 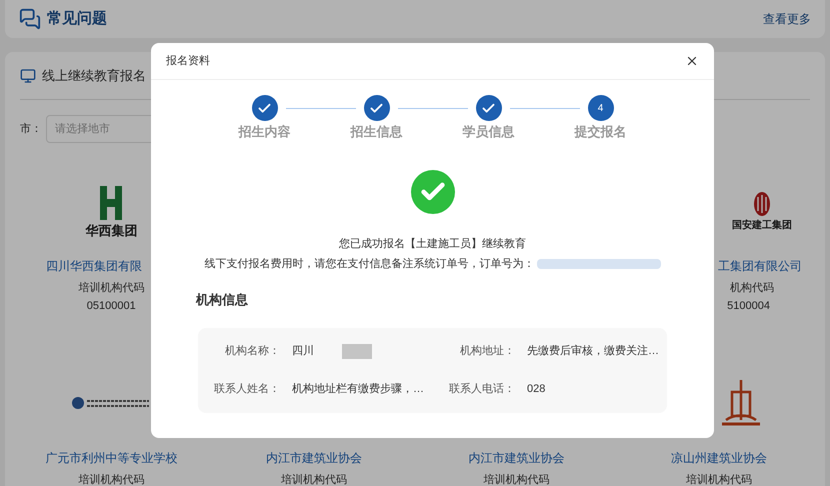 What do you see at coordinates (303, 351) in the screenshot?
I see `field-value: 四川` at bounding box center [303, 351].